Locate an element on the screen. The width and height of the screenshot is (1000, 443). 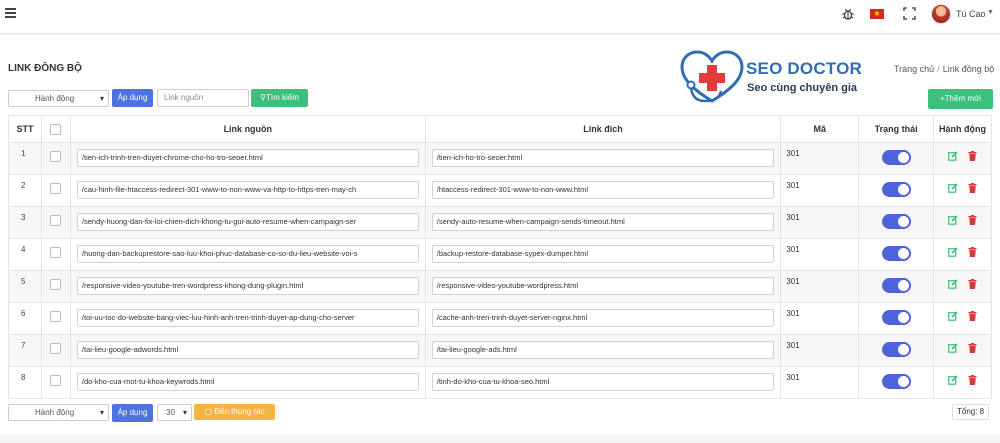
target-link-field: /responsive-video-youtube-wordpress.html is located at coordinates (603, 286).